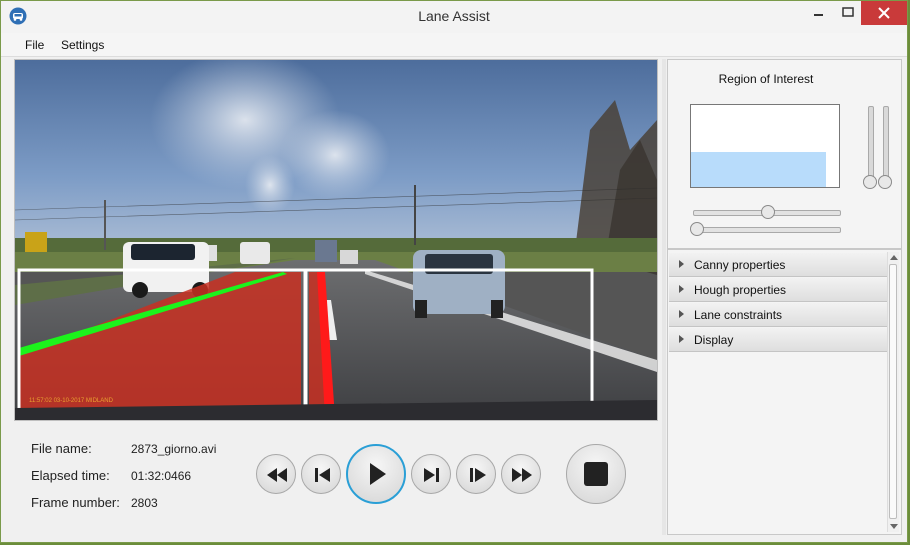 The height and width of the screenshot is (545, 910). Describe the element at coordinates (174, 449) in the screenshot. I see `file-name-value: 2873_giorno.avi` at that location.